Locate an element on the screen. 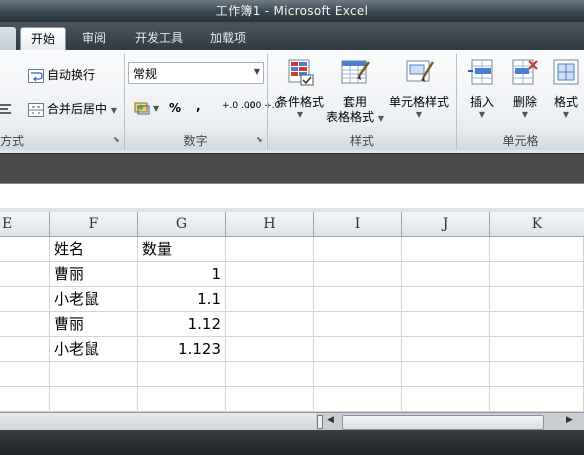  column-header-e: E is located at coordinates (25, 224).